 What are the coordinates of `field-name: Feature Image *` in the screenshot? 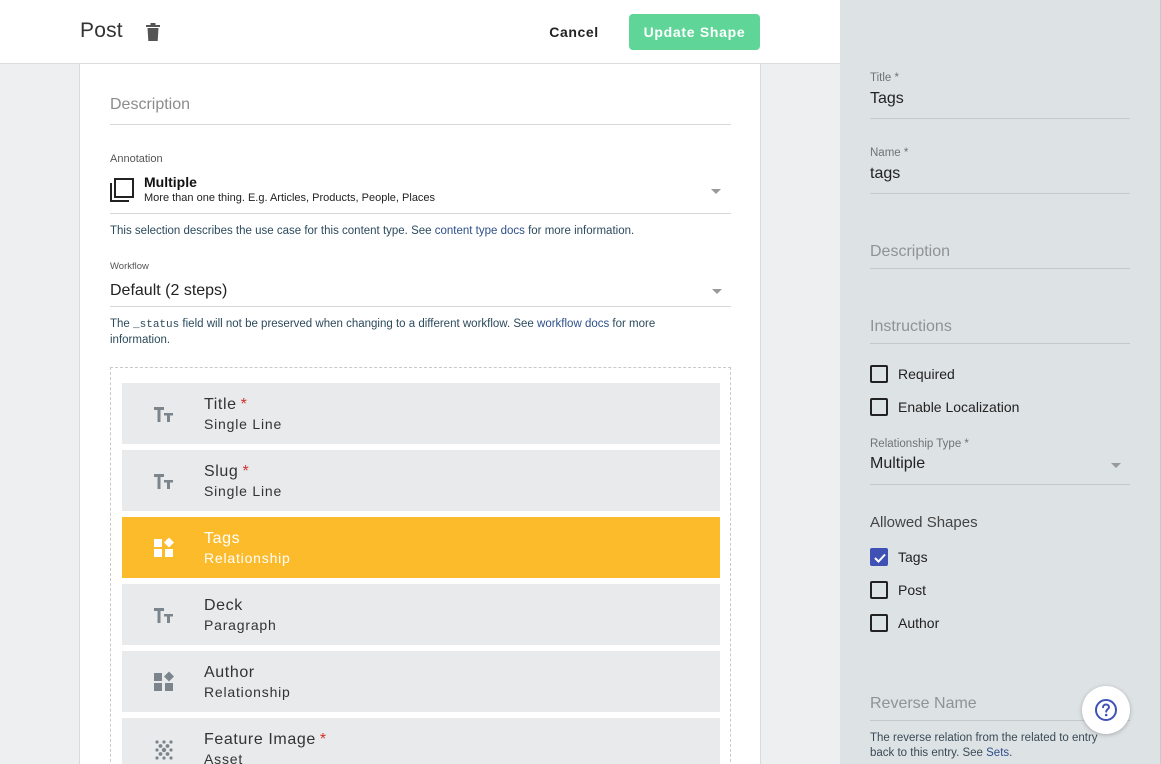 It's located at (265, 739).